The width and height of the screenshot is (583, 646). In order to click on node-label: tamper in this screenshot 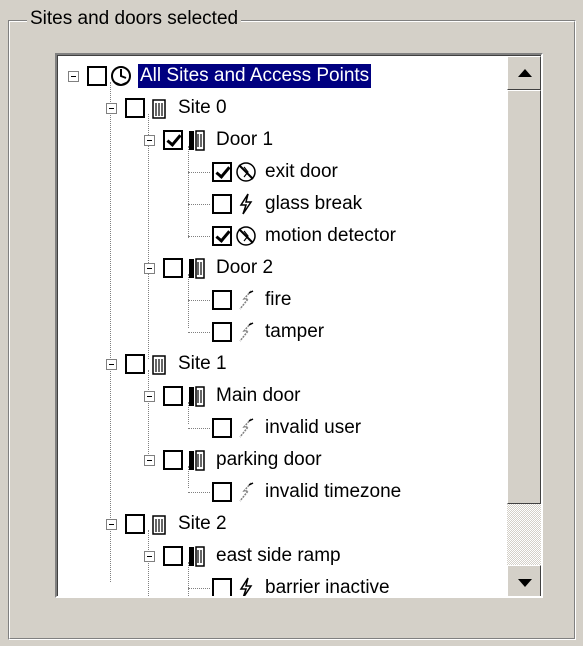, I will do `click(294, 332)`.